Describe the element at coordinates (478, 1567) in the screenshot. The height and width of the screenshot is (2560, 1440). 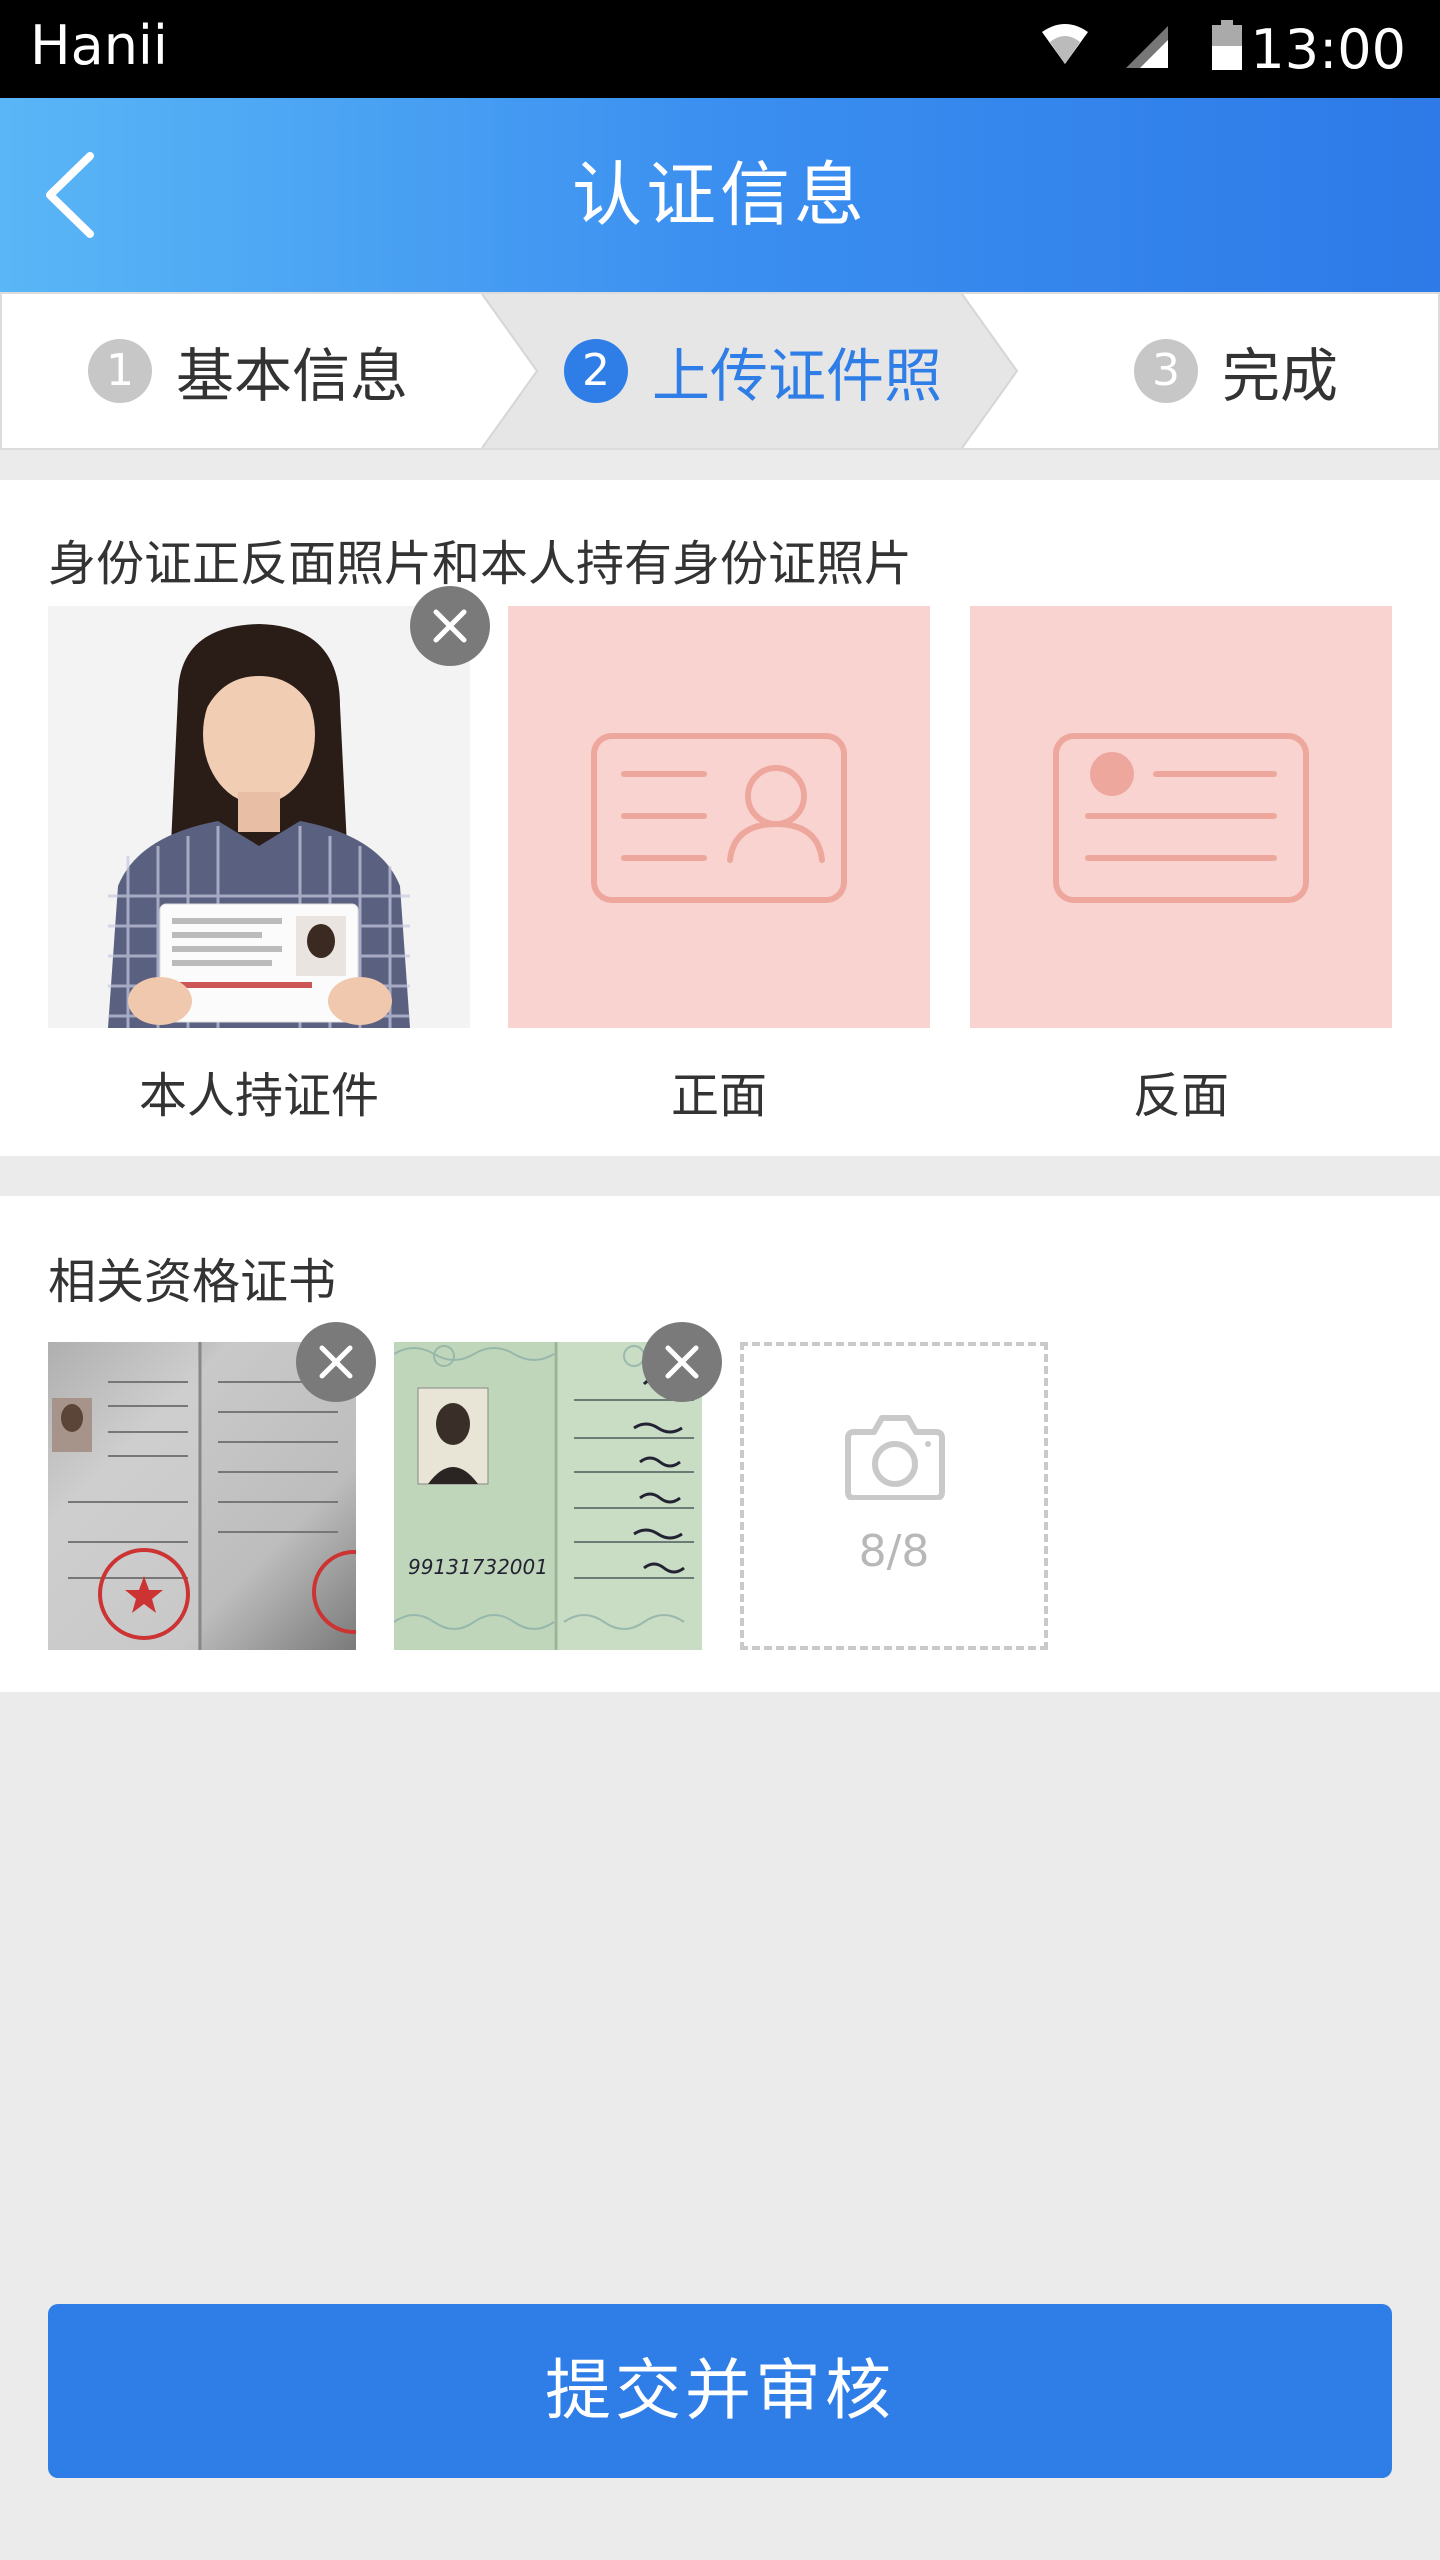
I see `svg-text: 99131732001` at that location.